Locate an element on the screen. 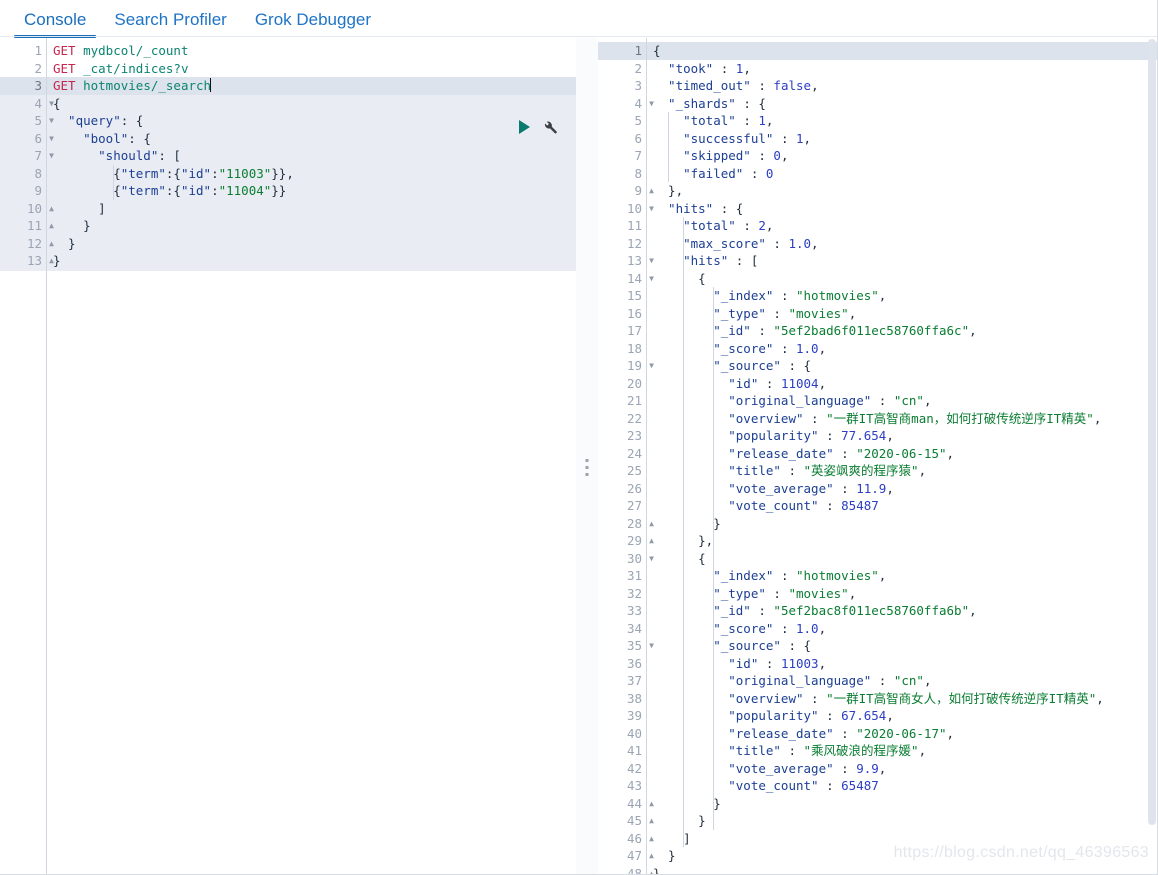 This screenshot has width=1158, height=875. line-number: 12 ▲ is located at coordinates (27, 244).